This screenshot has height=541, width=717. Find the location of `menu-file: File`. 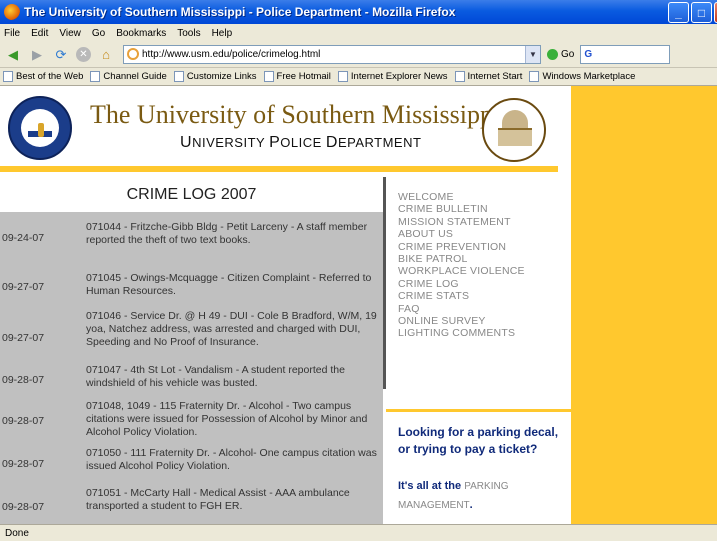

menu-file: File is located at coordinates (12, 33).